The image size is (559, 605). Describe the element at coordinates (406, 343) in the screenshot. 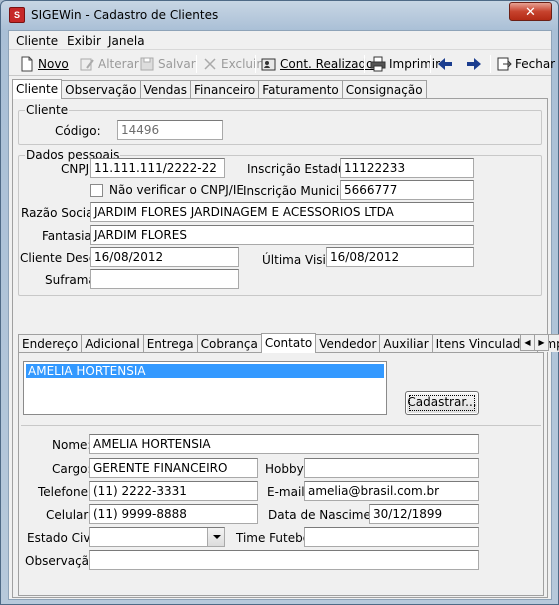

I see `tab-auxiliar: Auxiliar` at that location.